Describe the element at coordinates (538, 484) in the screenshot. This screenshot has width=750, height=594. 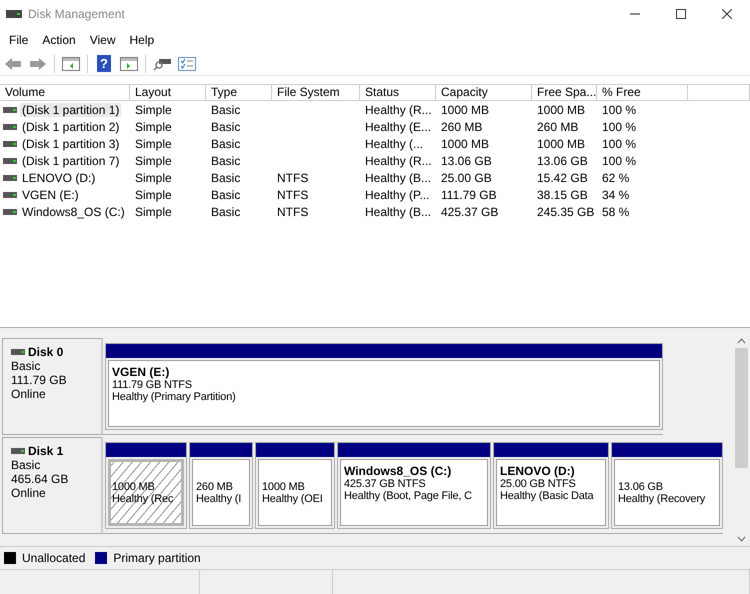
I see `partition-size: 25.00 GB NTFS` at that location.